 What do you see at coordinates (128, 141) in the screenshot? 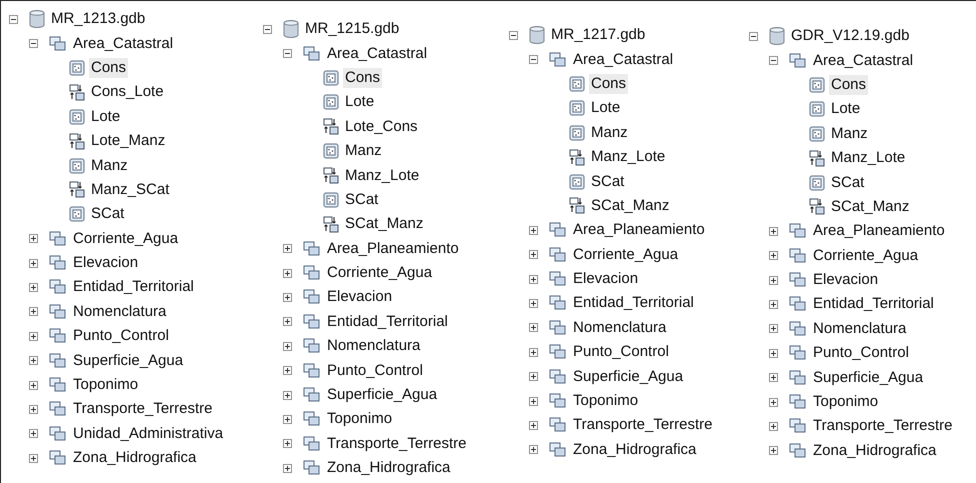
I see `tree-item-label: Lote_Manz` at bounding box center [128, 141].